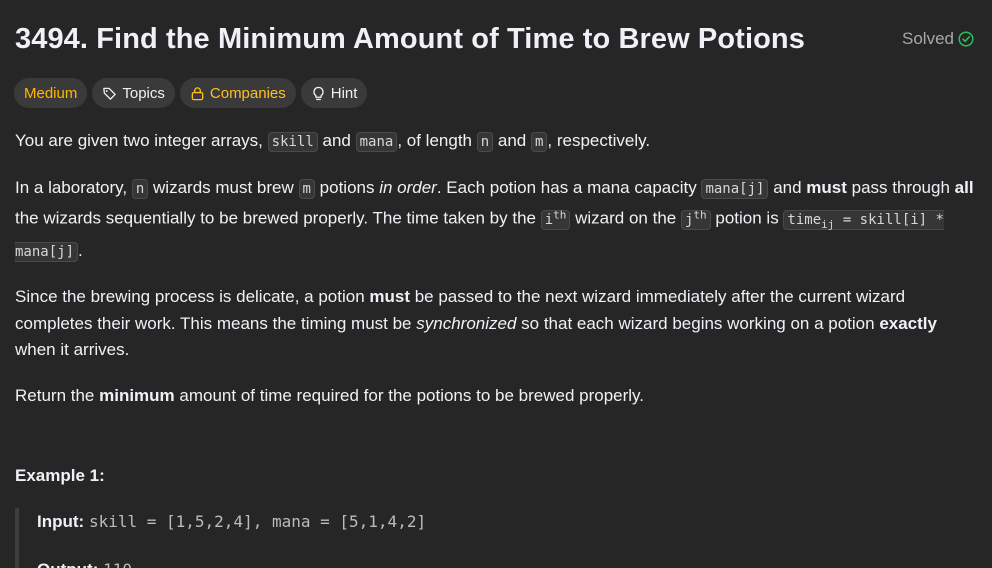 This screenshot has width=992, height=568. What do you see at coordinates (197, 93) in the screenshot?
I see `lock-icon` at bounding box center [197, 93].